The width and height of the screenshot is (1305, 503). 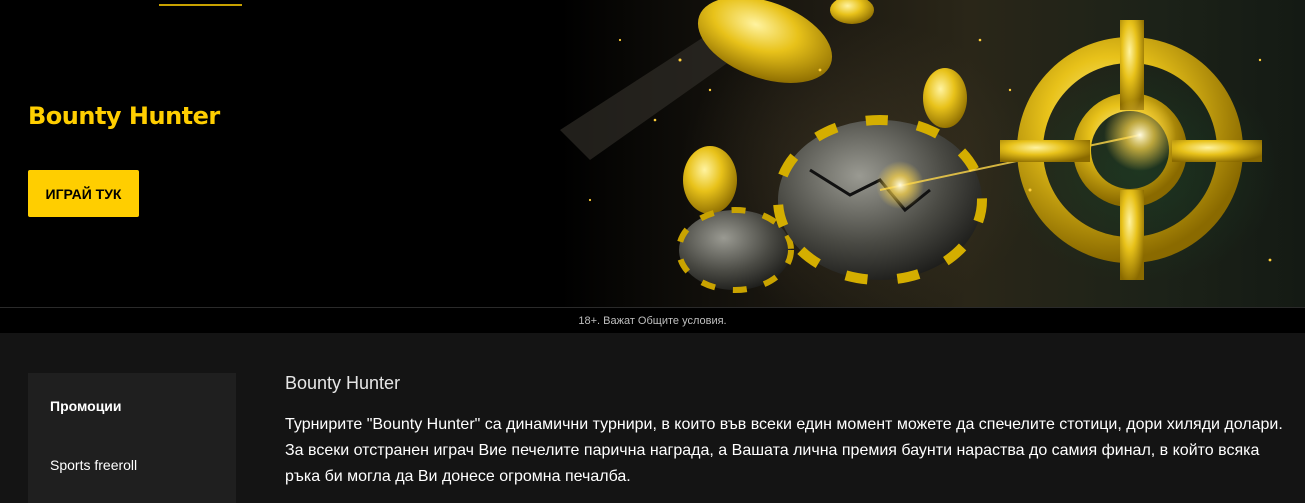 I want to click on tab-indicator, so click(x=200, y=3).